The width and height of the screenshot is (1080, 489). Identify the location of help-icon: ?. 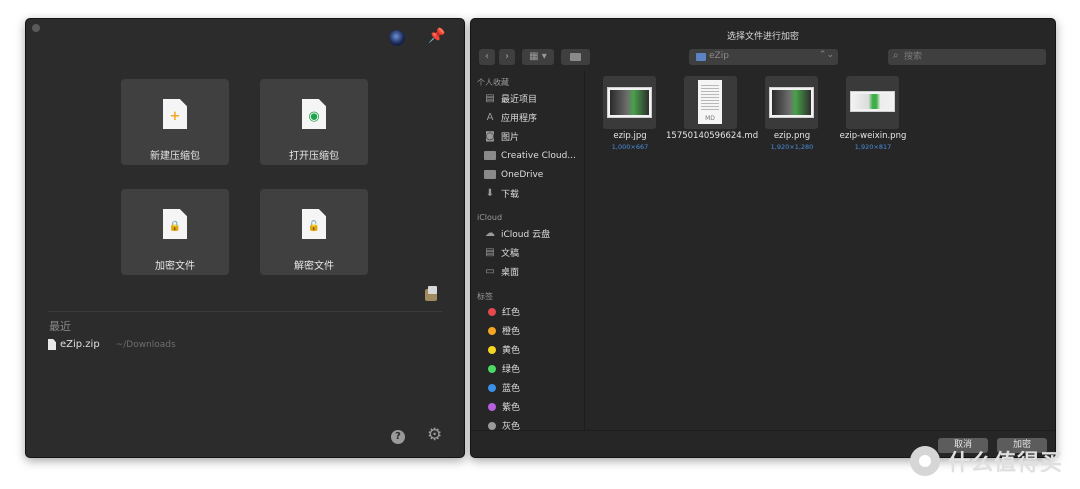
(398, 437).